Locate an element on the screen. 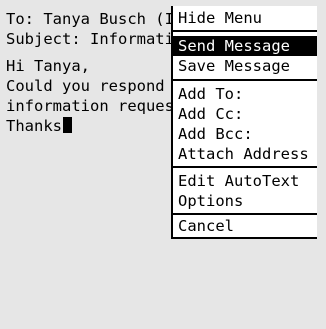  menu-item-add-to: Add To: is located at coordinates (245, 94).